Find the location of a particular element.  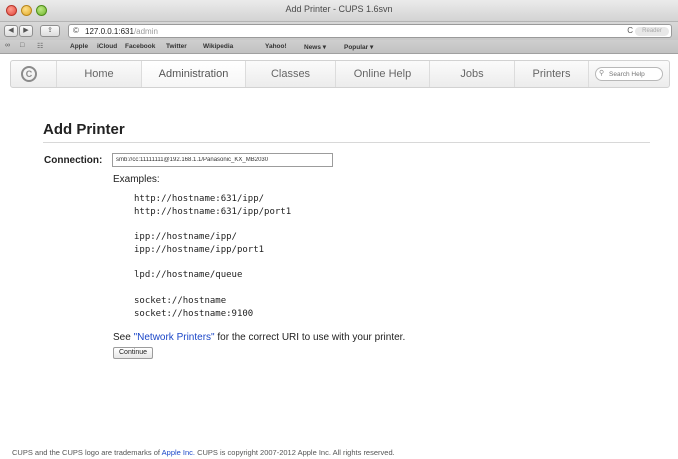

example-uri: socket://hostname:9100 is located at coordinates (194, 314).